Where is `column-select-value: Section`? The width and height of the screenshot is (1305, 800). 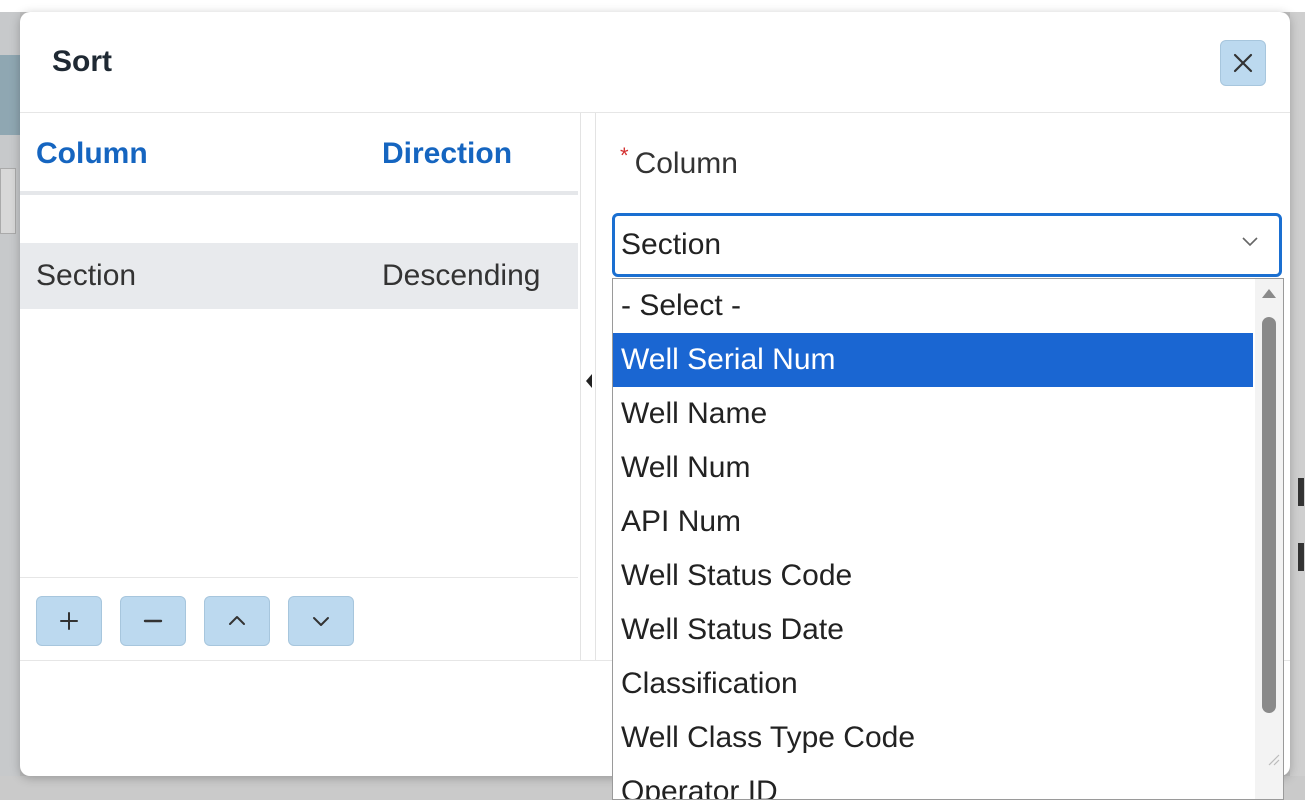 column-select-value: Section is located at coordinates (671, 244).